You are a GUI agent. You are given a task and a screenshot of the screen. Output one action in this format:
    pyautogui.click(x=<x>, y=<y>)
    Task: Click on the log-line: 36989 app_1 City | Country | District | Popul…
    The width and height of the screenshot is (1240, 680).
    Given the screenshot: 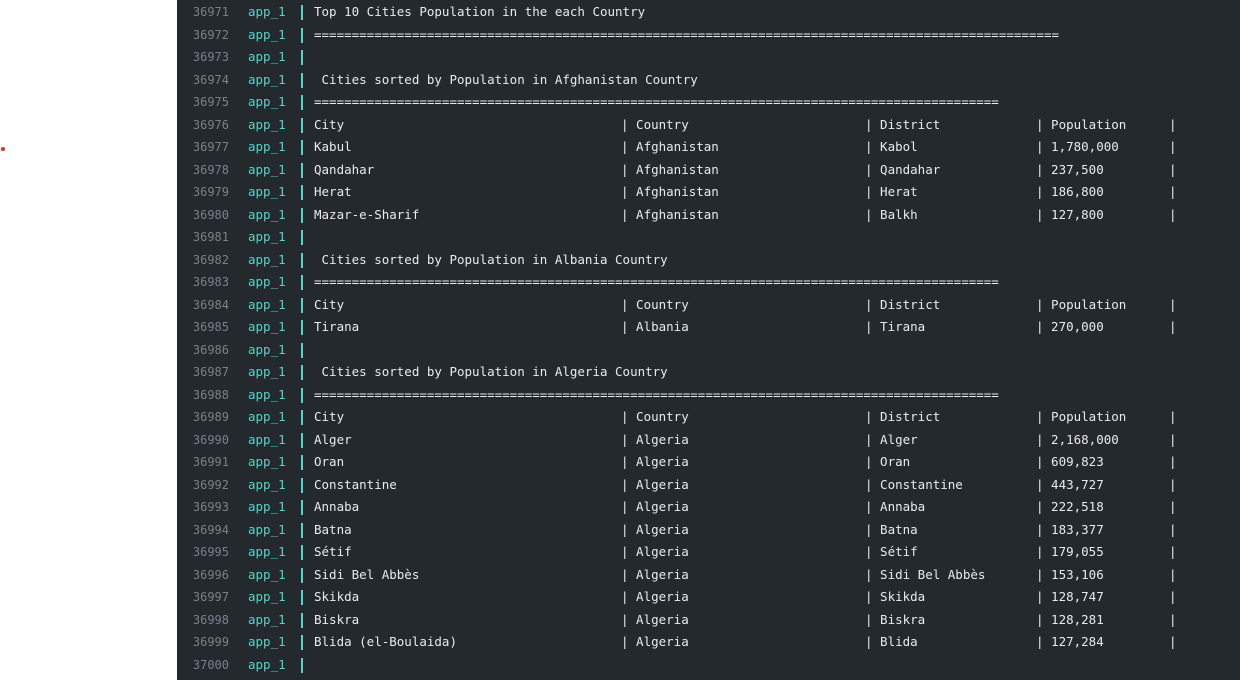 What is the action you would take?
    pyautogui.click(x=708, y=417)
    